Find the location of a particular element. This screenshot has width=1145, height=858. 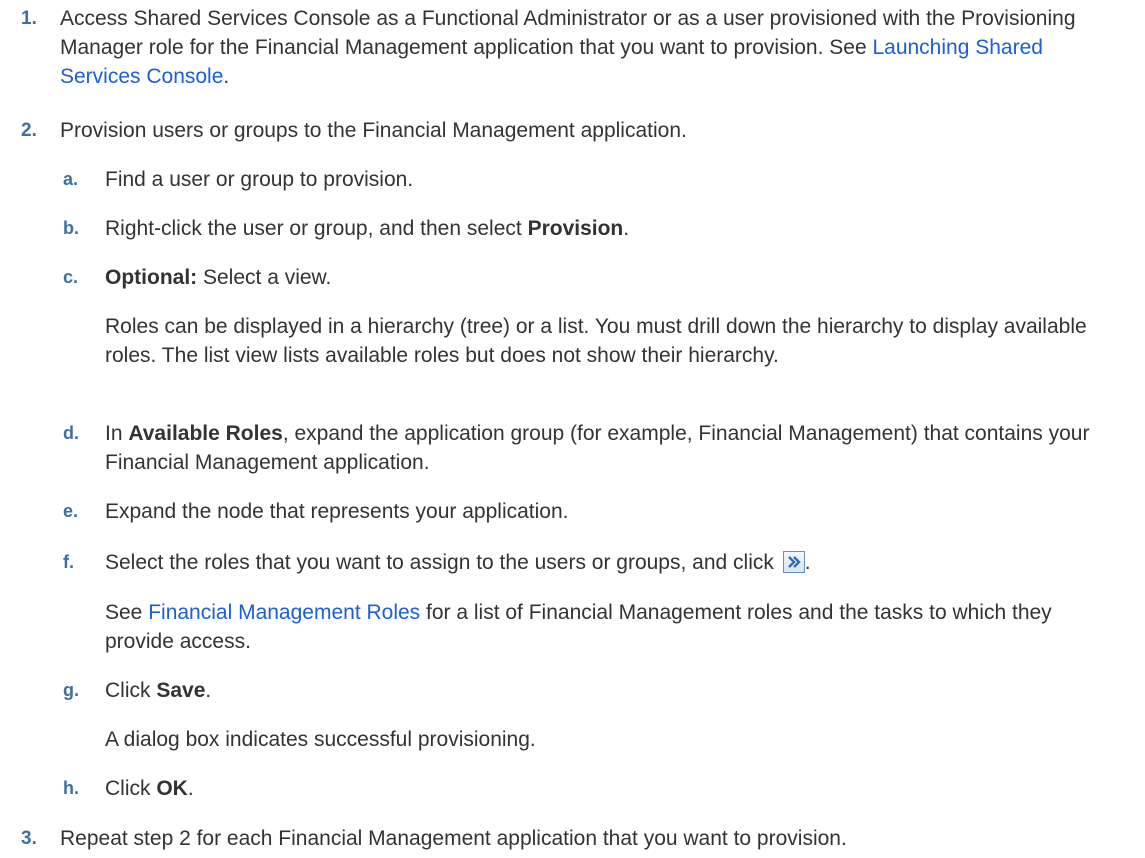

substep-letter: e. is located at coordinates (71, 511).